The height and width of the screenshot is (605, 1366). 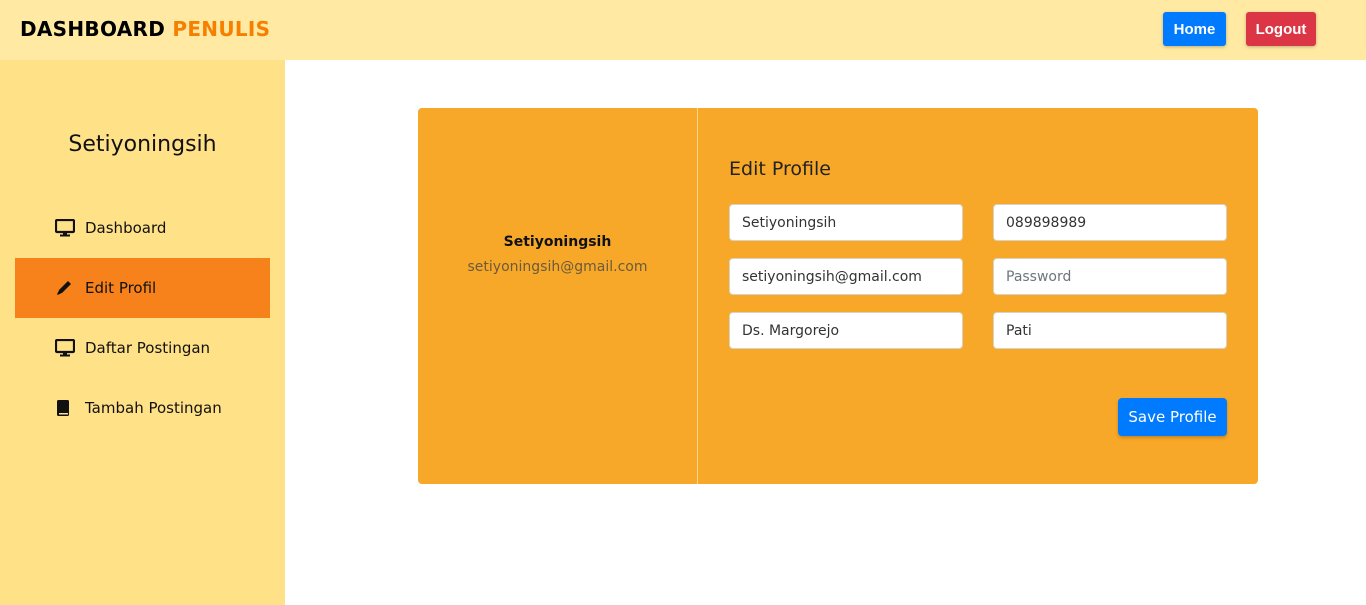 What do you see at coordinates (1110, 222) in the screenshot?
I see `phone-field` at bounding box center [1110, 222].